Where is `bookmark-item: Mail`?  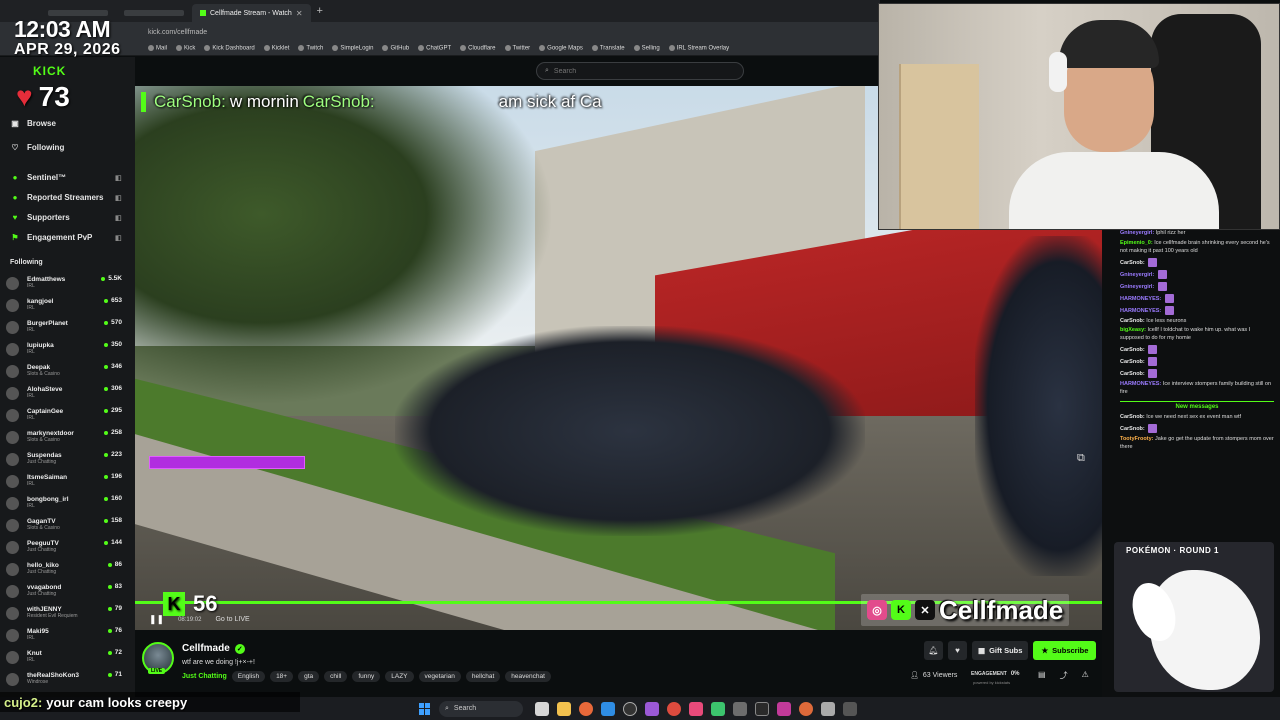
bookmark-item: Mail is located at coordinates (157, 48).